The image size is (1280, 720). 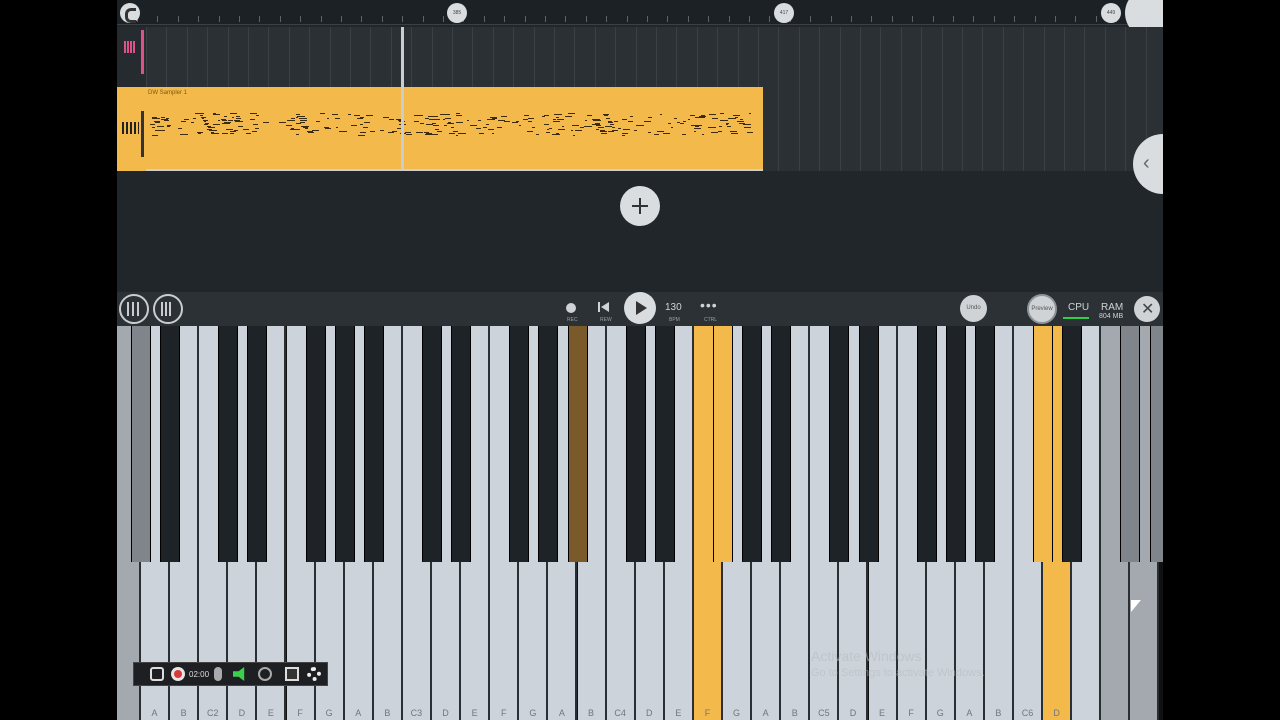 What do you see at coordinates (640, 206) in the screenshot?
I see `add-track-button` at bounding box center [640, 206].